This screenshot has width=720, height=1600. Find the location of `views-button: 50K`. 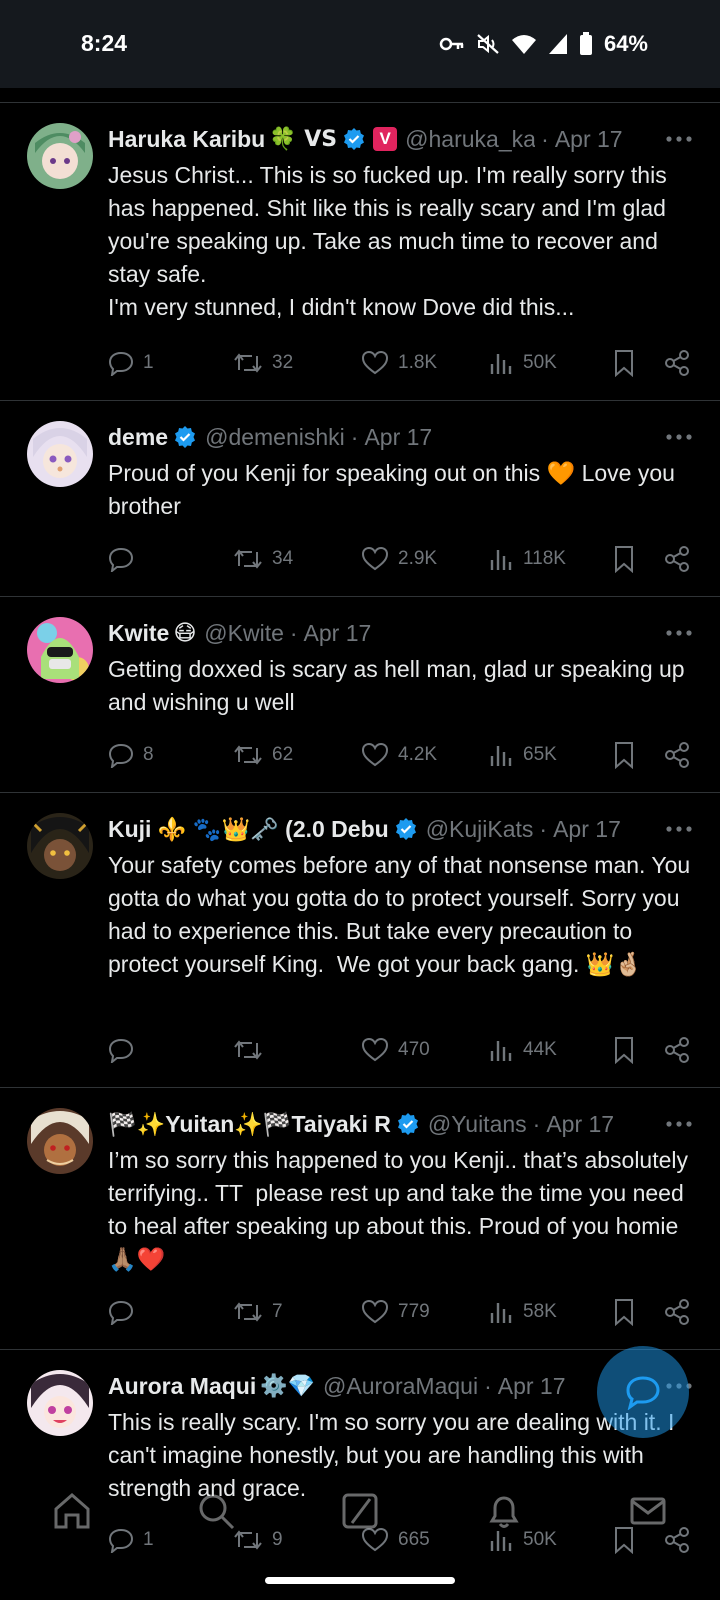

views-button: 50K is located at coordinates (523, 363).